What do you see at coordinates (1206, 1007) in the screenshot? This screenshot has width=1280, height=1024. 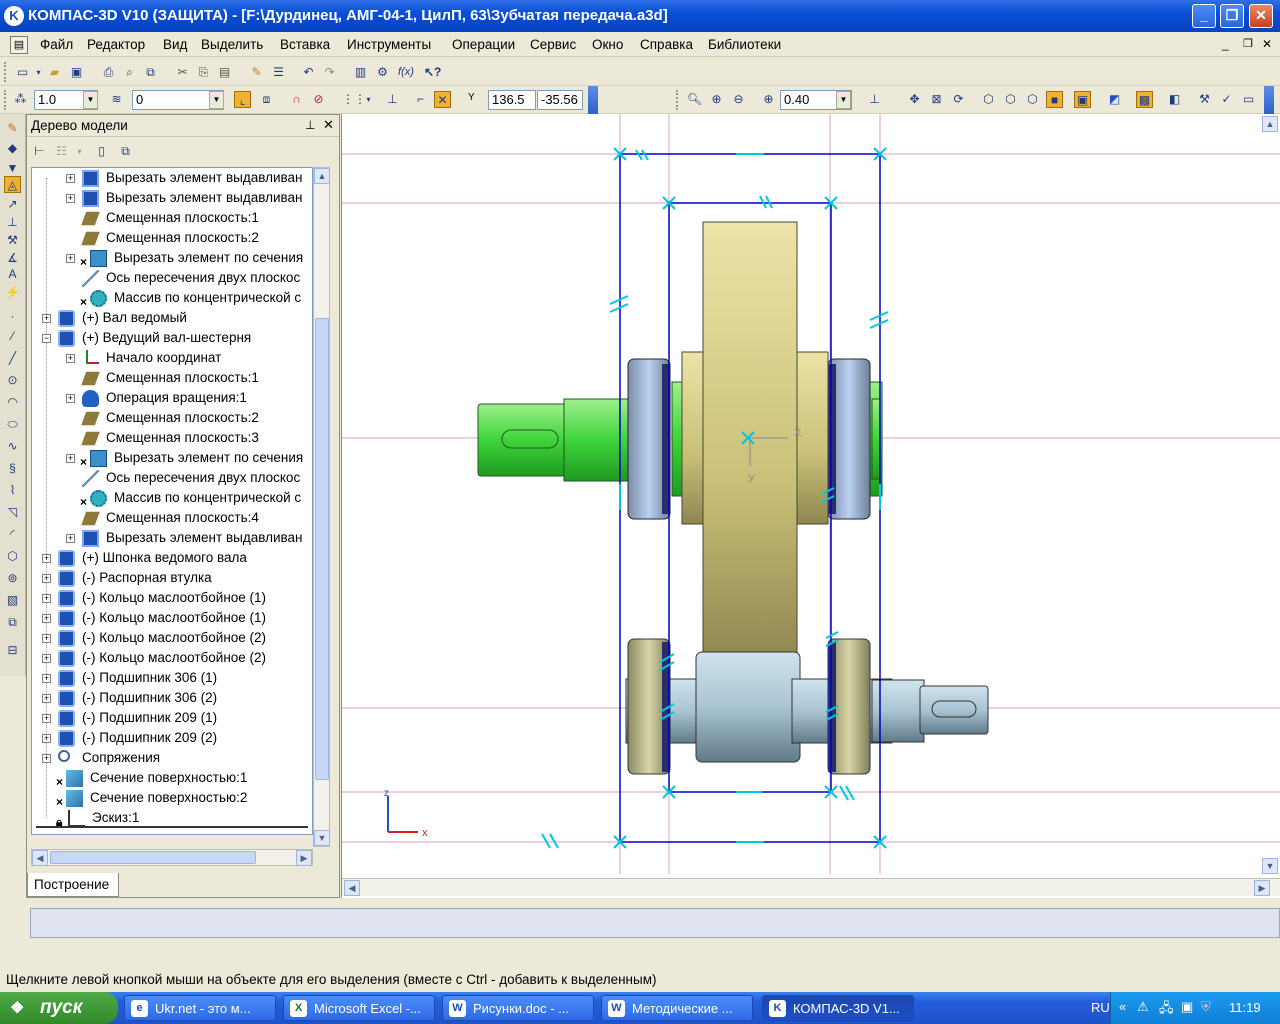 I see `antivirus-icon: ⛨` at bounding box center [1206, 1007].